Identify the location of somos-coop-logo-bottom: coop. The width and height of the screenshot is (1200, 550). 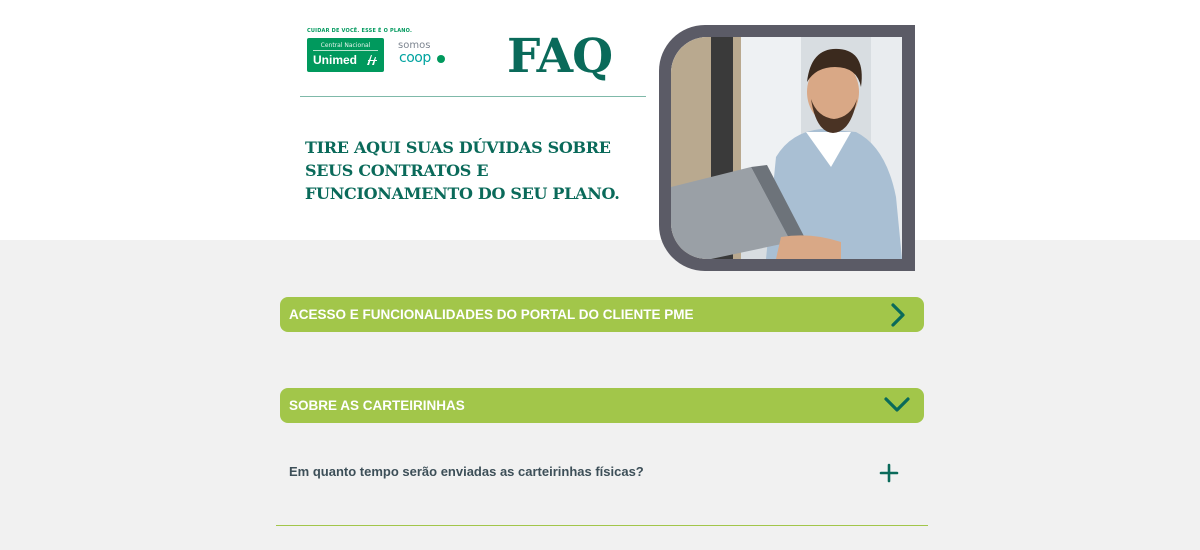
(415, 58).